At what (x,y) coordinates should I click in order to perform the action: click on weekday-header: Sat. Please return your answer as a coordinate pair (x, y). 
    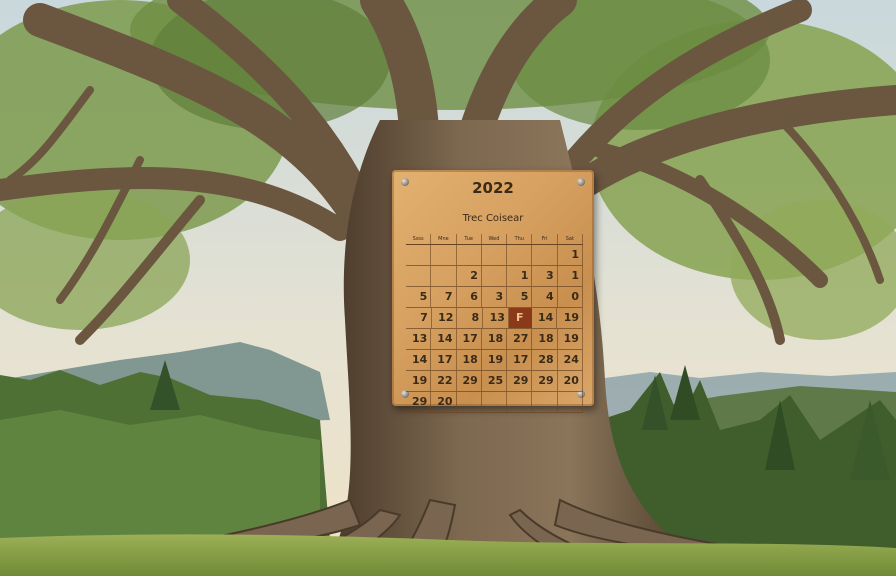
    Looking at the image, I should click on (570, 239).